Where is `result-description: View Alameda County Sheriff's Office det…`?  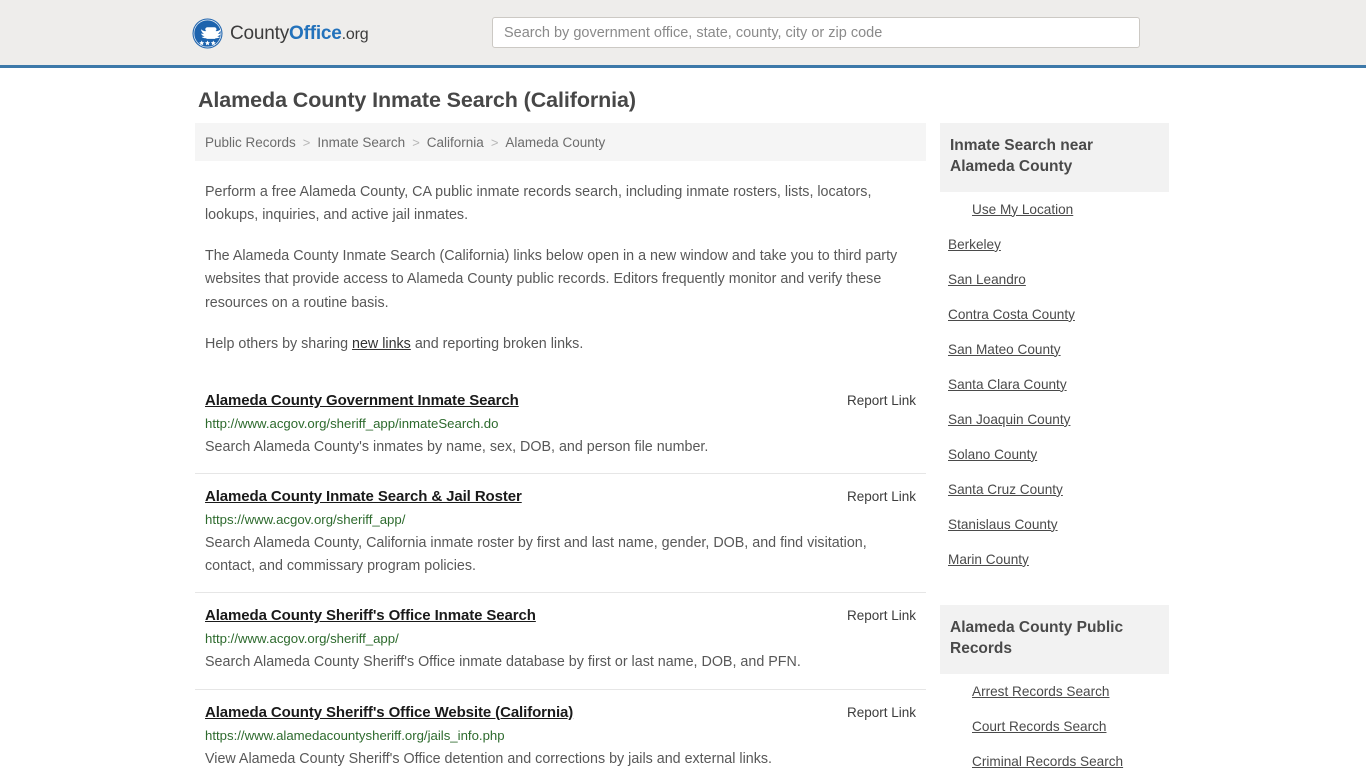
result-description: View Alameda County Sheriff's Office det… is located at coordinates (488, 758).